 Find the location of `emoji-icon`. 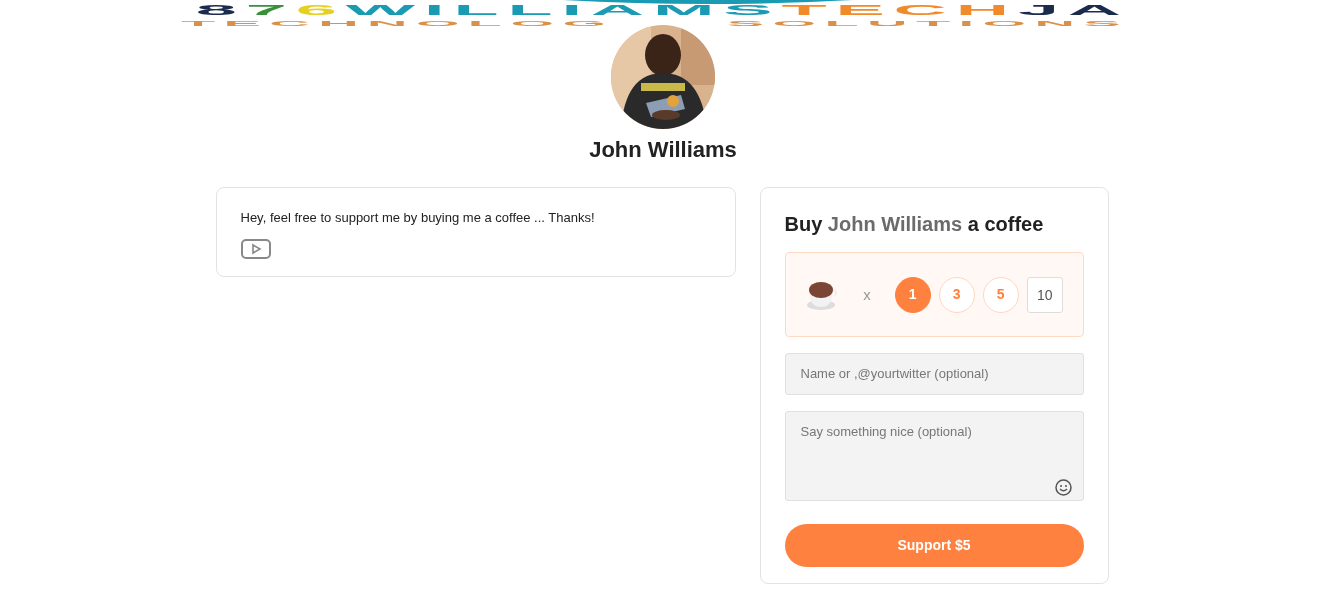

emoji-icon is located at coordinates (1063, 487).